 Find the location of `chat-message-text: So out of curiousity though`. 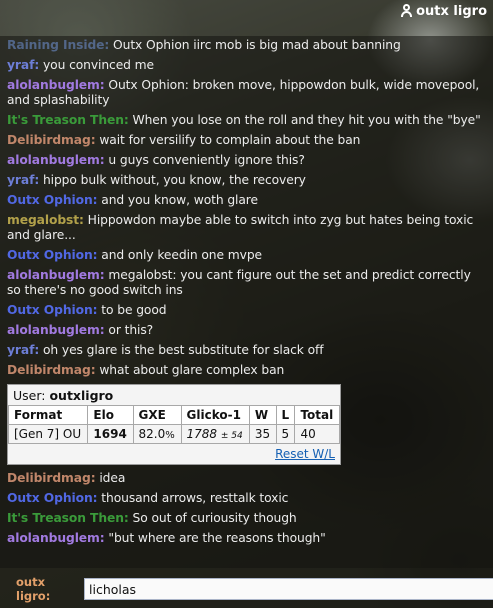

chat-message-text: So out of curiousity though is located at coordinates (214, 518).